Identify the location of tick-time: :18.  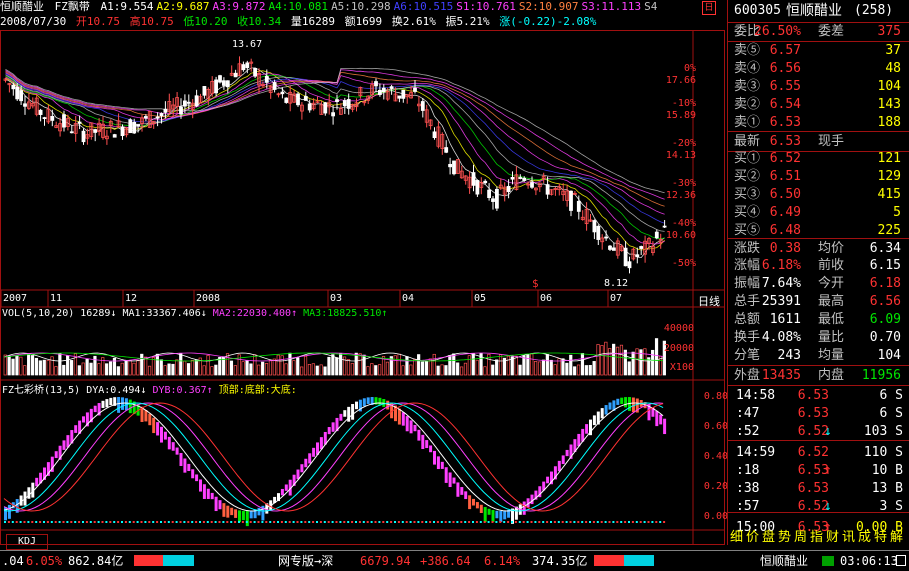
(748, 470).